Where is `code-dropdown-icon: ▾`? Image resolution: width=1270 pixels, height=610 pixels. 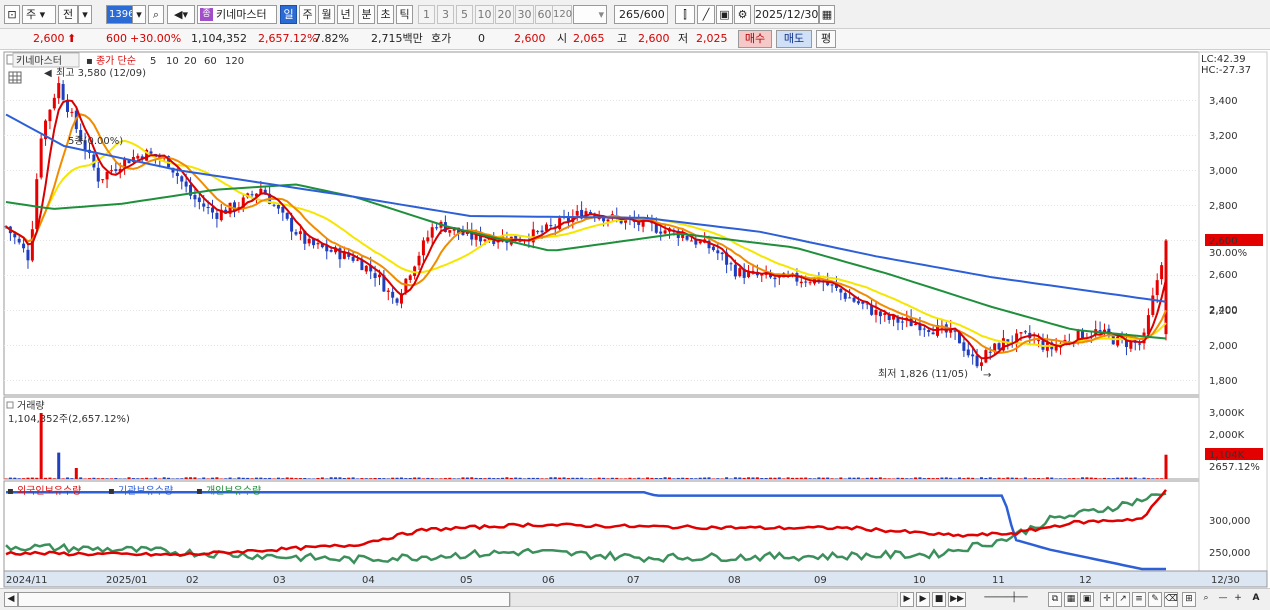 code-dropdown-icon: ▾ is located at coordinates (139, 14).